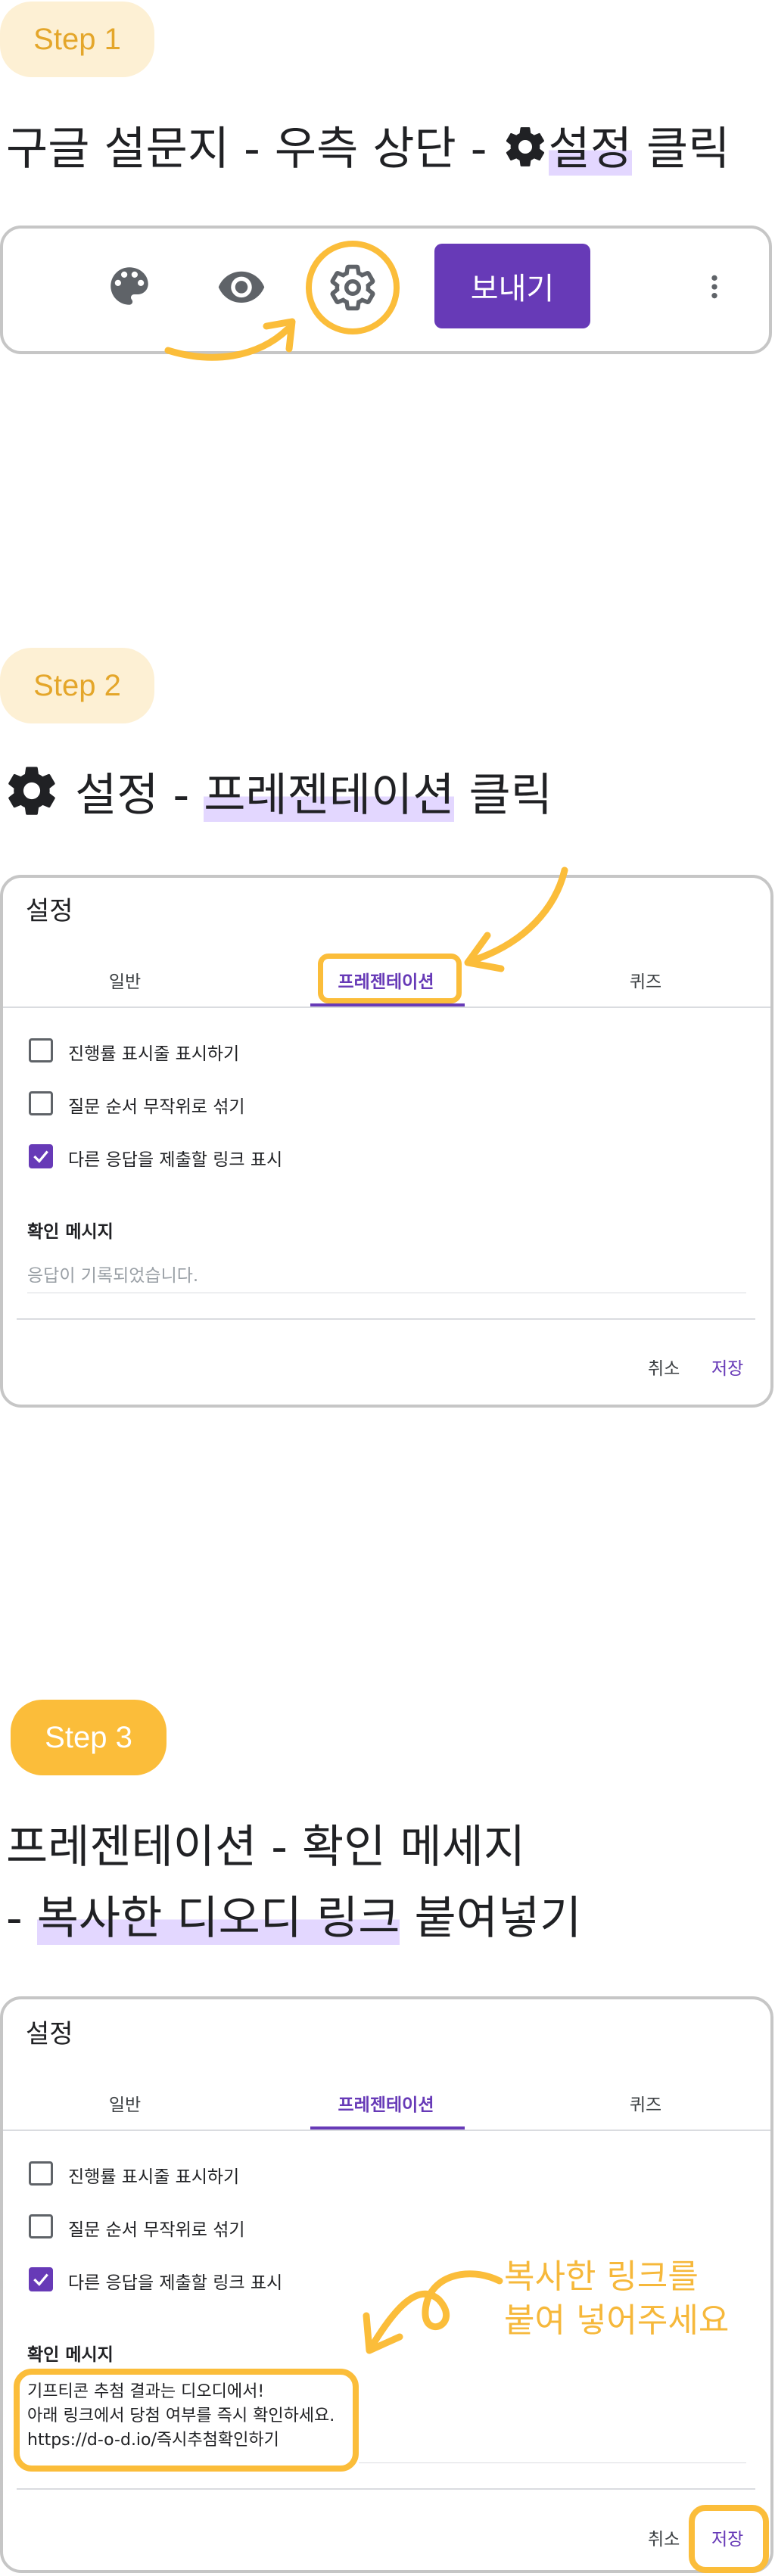  I want to click on send-button: 보내기, so click(512, 286).